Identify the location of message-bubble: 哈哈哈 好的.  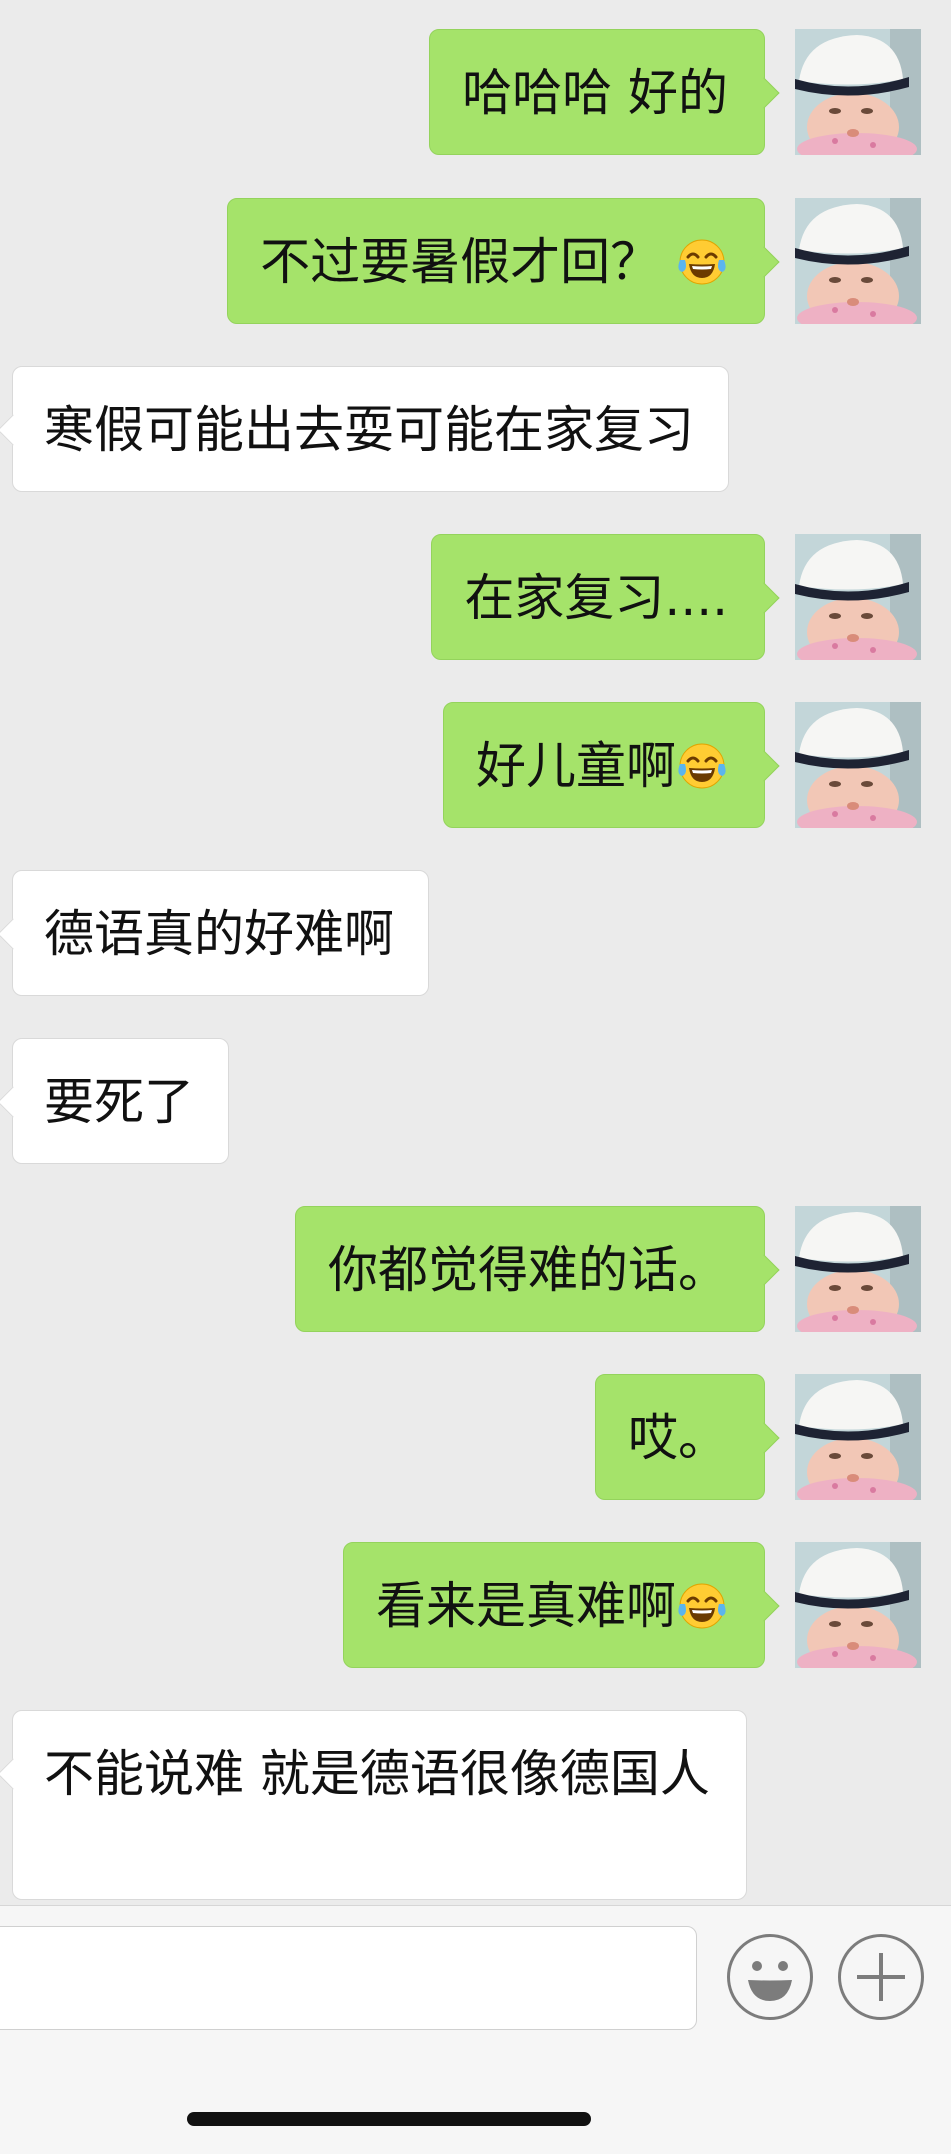
(604, 92).